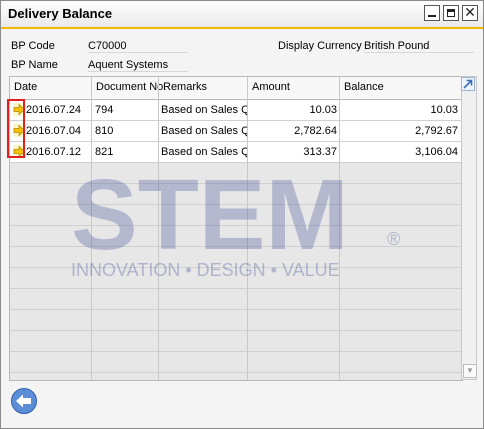 The height and width of the screenshot is (429, 484). What do you see at coordinates (138, 65) in the screenshot?
I see `bp-name-field: Aquent Systems` at bounding box center [138, 65].